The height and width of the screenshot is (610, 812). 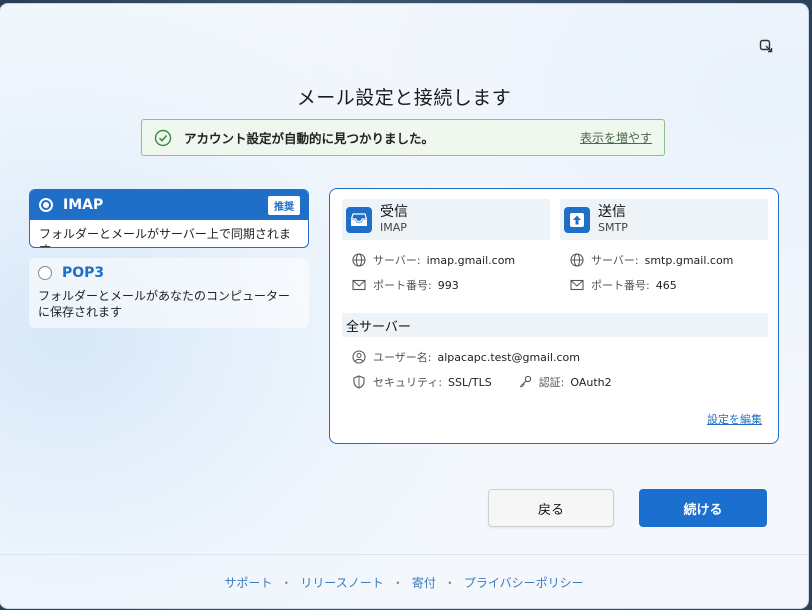 I want to click on outgoing-title: 送信, so click(x=612, y=212).